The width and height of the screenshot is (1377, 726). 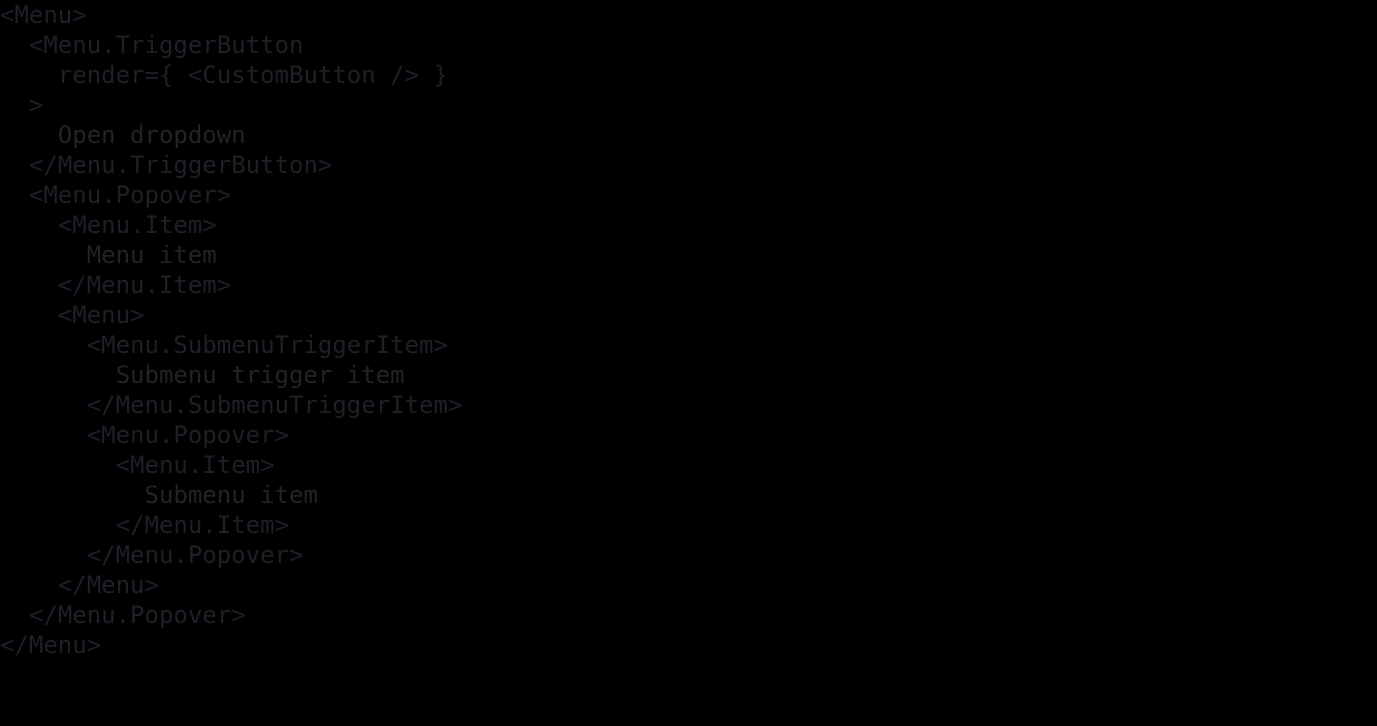 I want to click on code-token-attr: render, so click(x=101, y=75).